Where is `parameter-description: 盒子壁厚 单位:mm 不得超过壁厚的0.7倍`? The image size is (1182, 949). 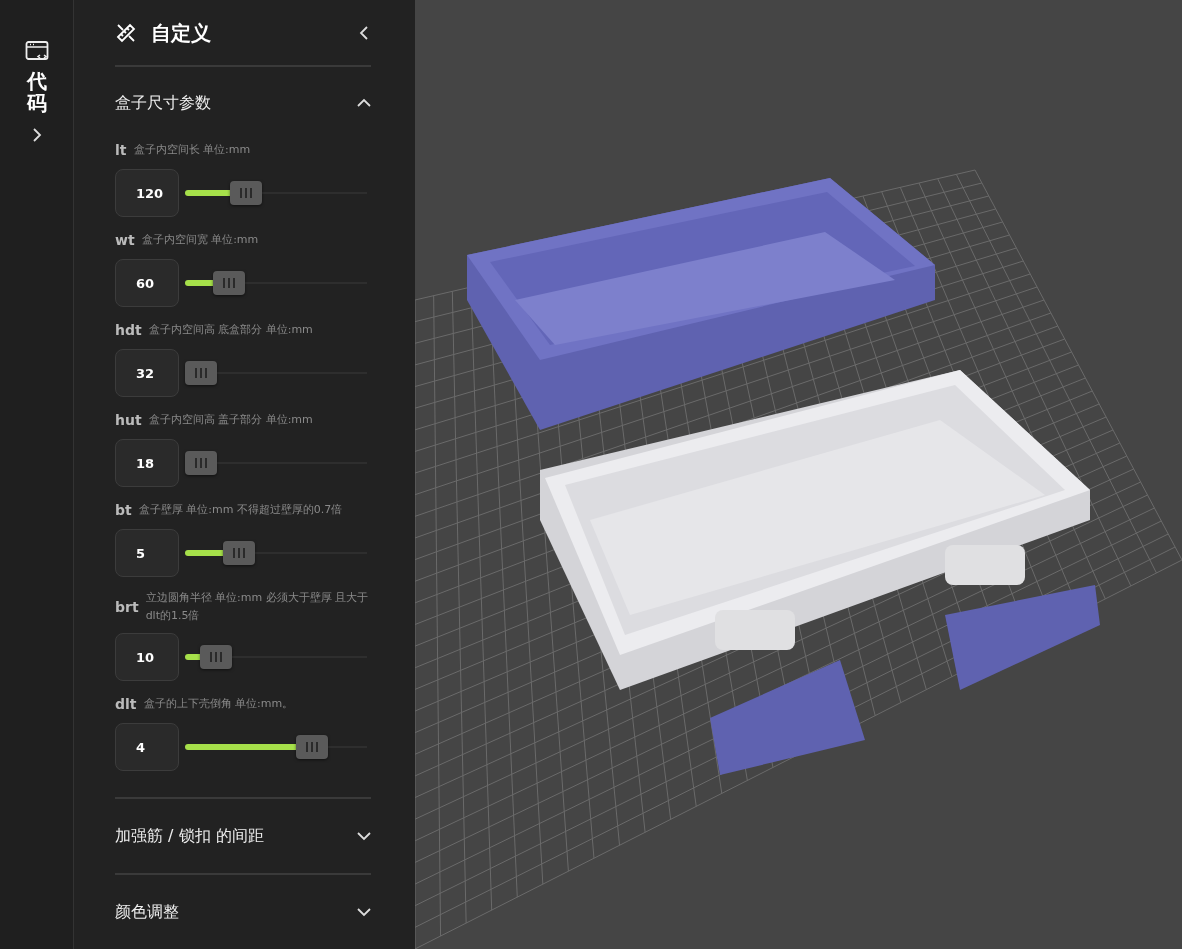 parameter-description: 盒子壁厚 单位:mm 不得超过壁厚的0.7倍 is located at coordinates (240, 510).